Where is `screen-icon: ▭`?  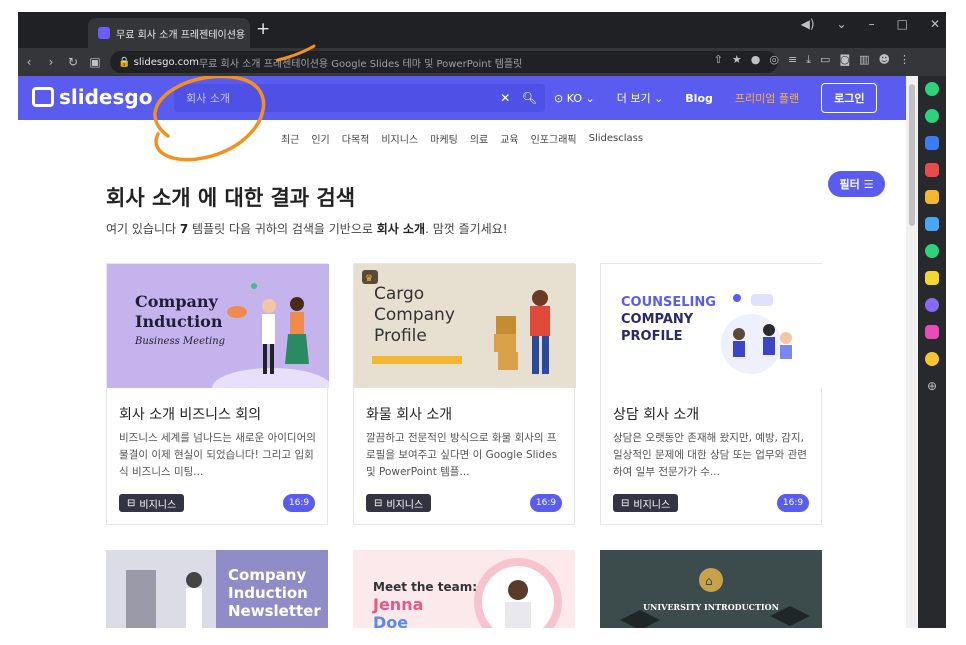
screen-icon: ▭ is located at coordinates (825, 60).